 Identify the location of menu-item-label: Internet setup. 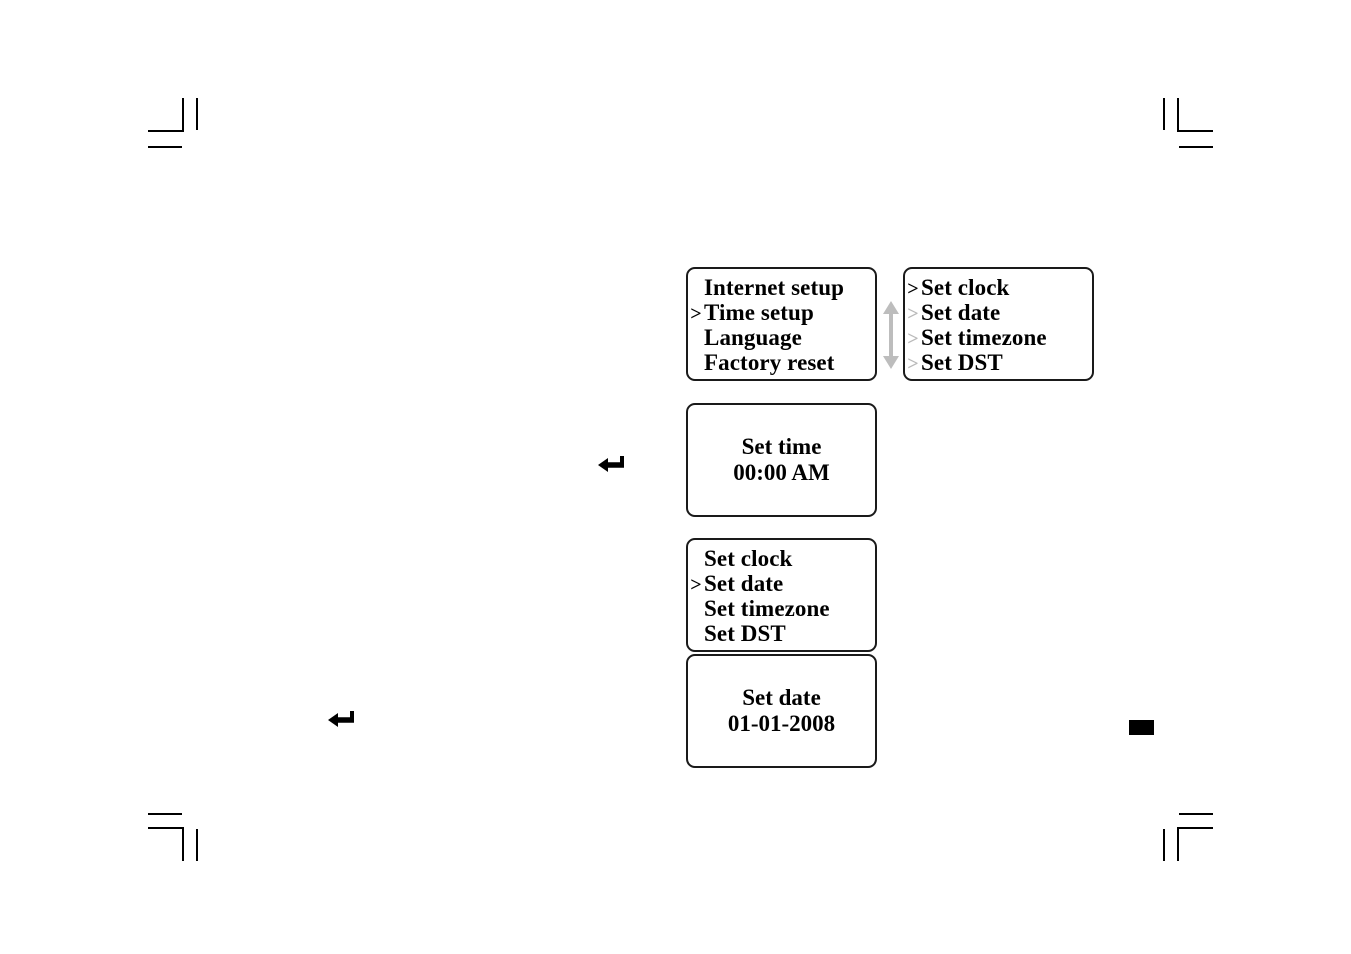
(774, 287).